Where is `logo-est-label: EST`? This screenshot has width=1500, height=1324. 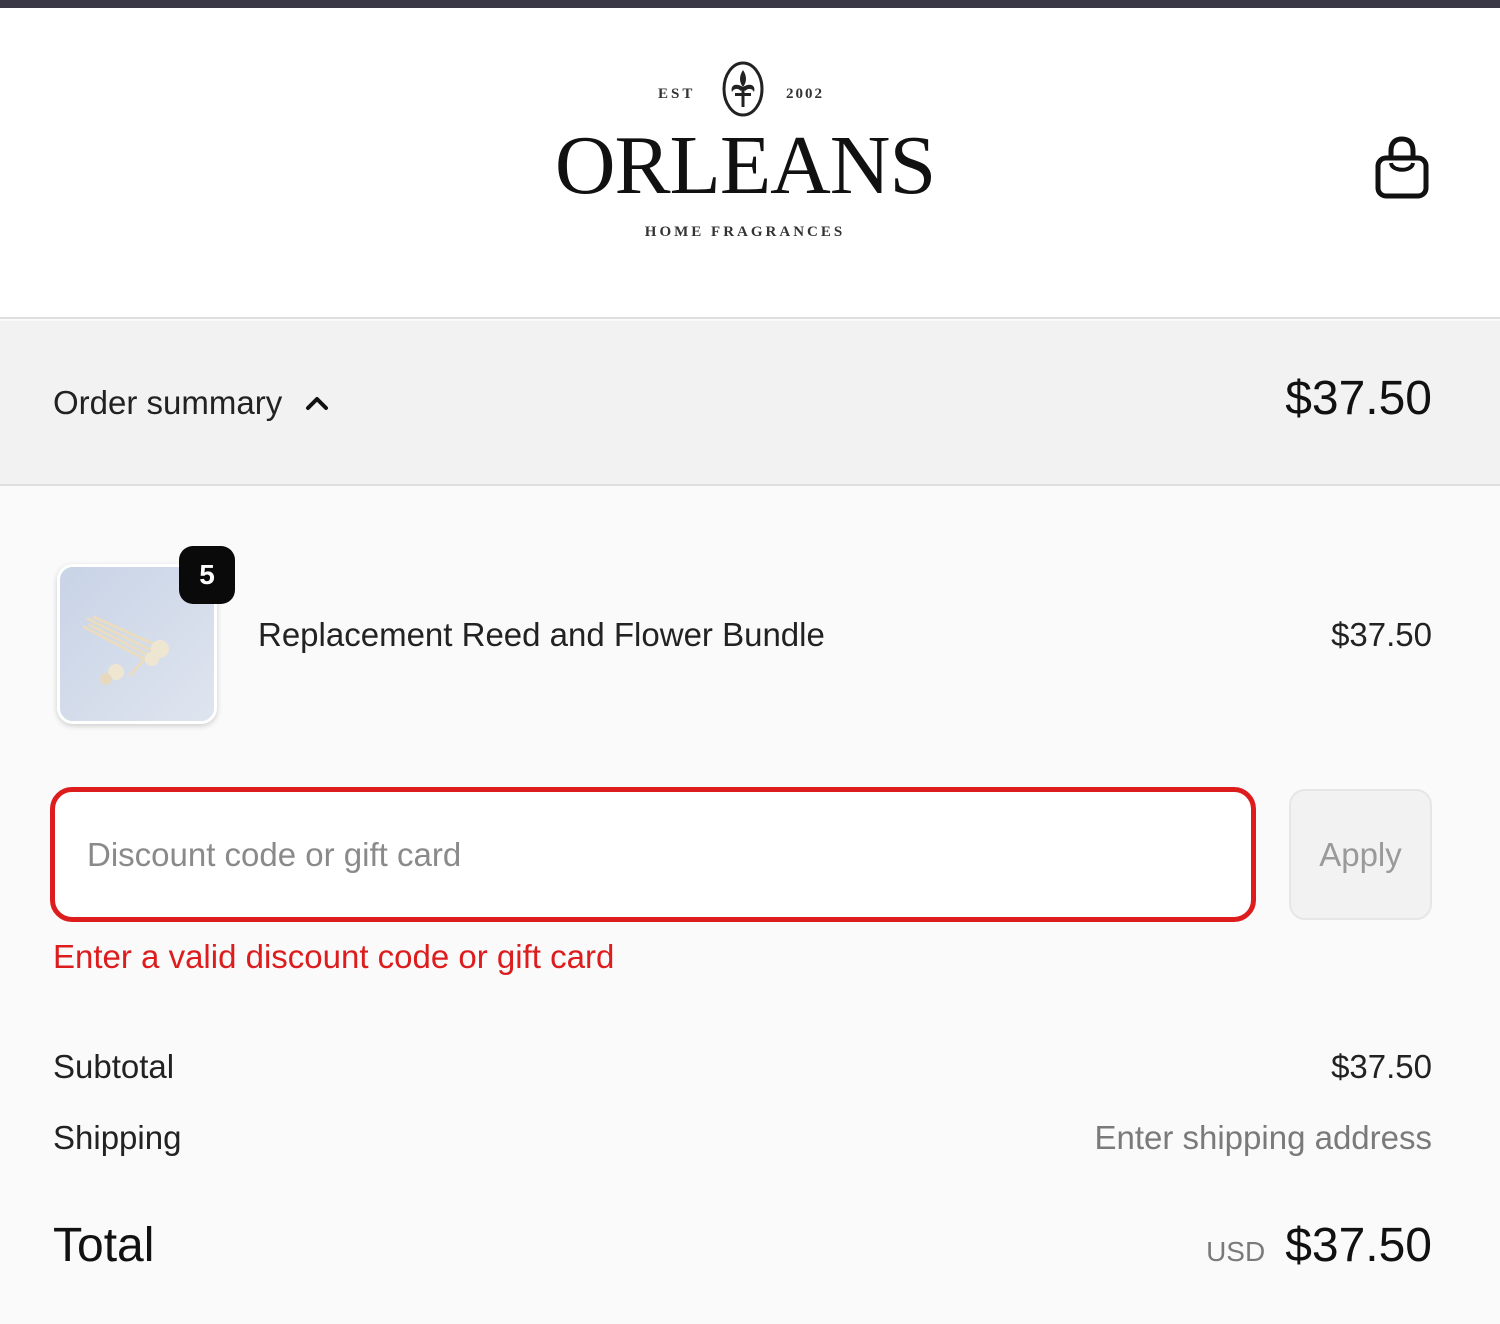 logo-est-label: EST is located at coordinates (677, 94).